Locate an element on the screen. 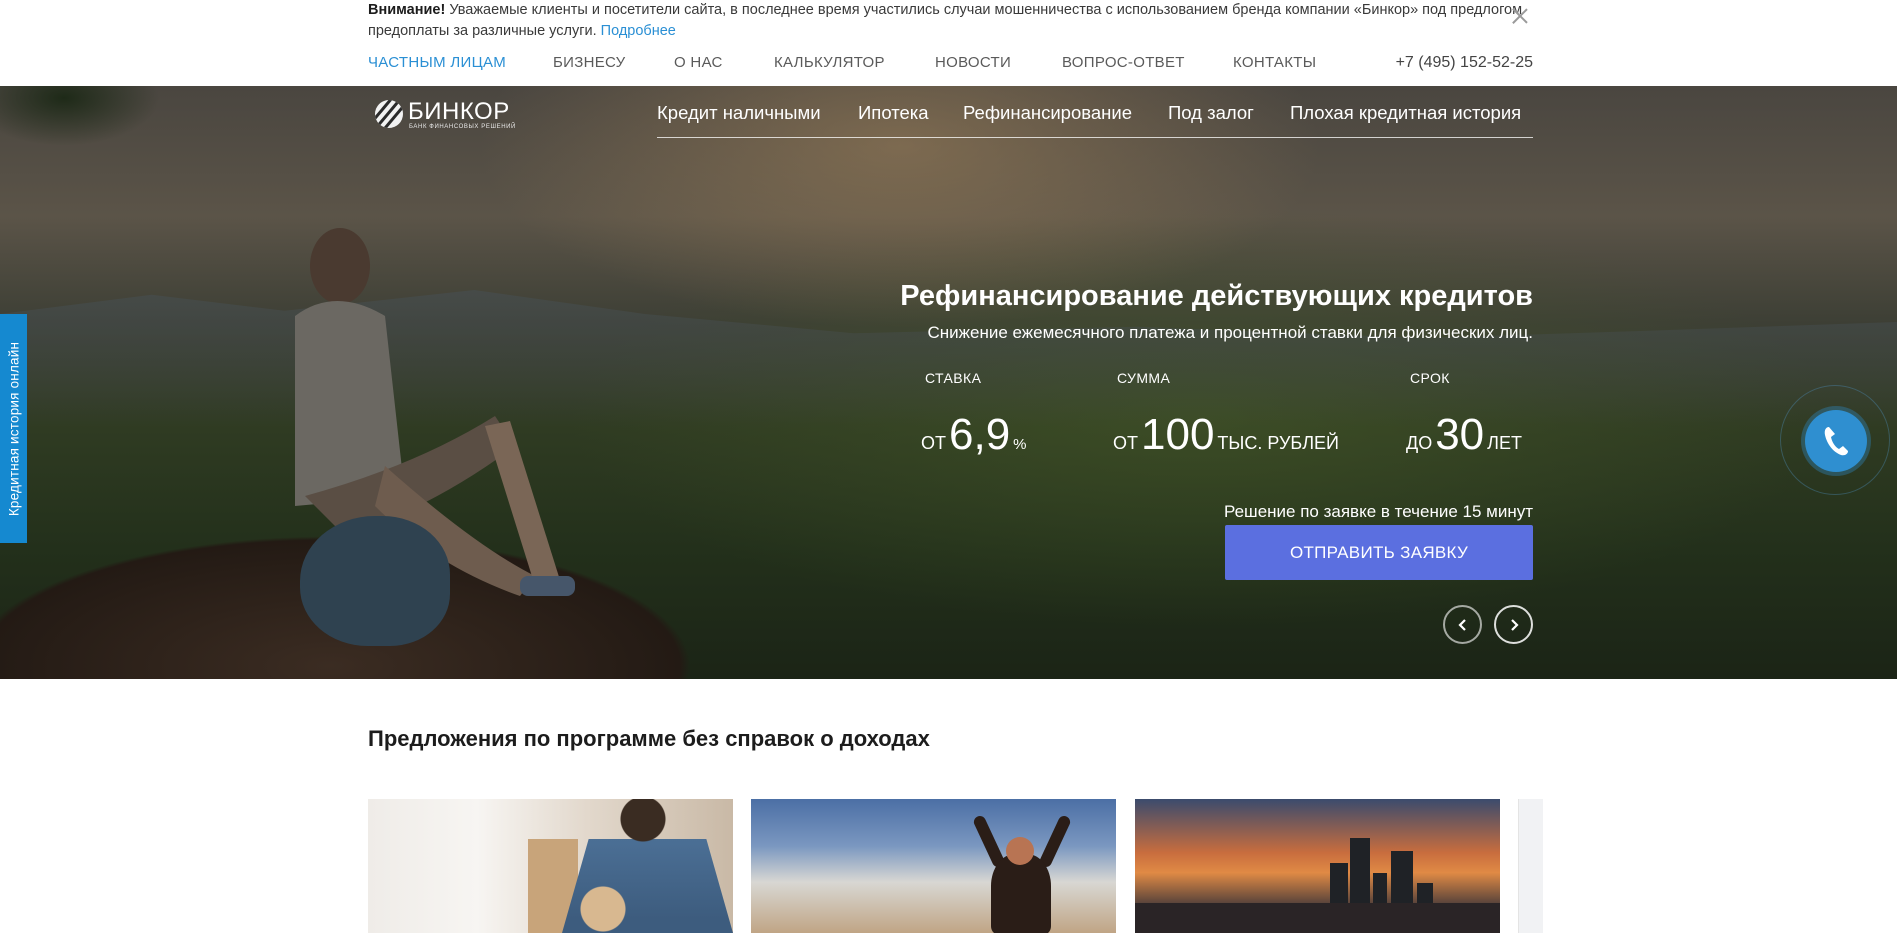  mainnav-item-collateral: Под залог is located at coordinates (1211, 113).